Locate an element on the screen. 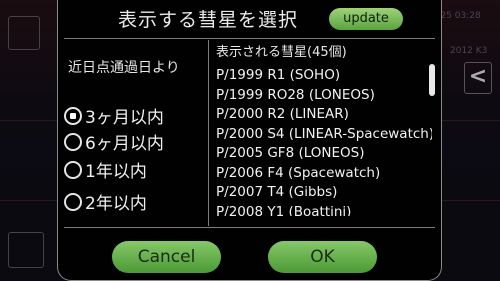 This screenshot has width=500, height=281. list-item: P/1999 R1 (SOHO) is located at coordinates (324, 76).